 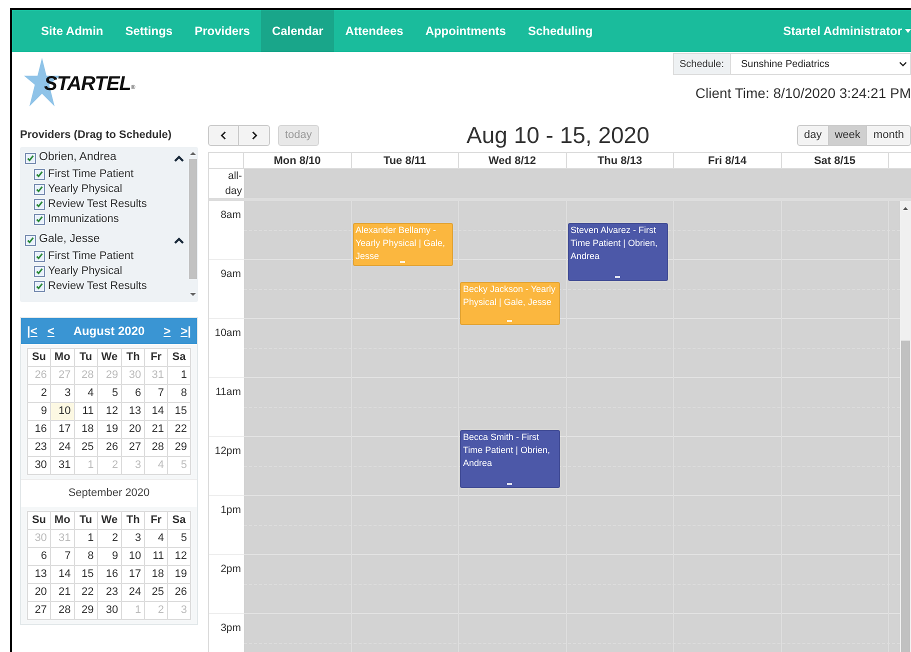 I want to click on provider-name: Obrien, Andrea, so click(x=77, y=158).